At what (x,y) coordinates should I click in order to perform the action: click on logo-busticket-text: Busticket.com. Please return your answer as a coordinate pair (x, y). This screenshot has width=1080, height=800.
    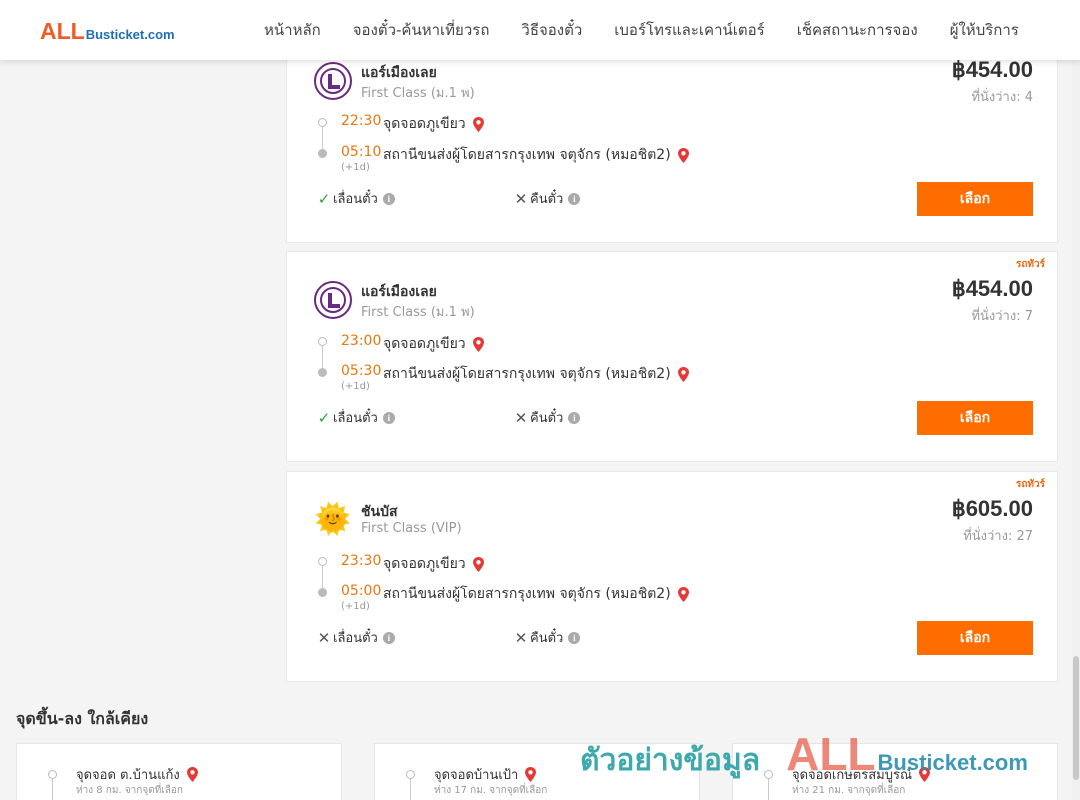
    Looking at the image, I should click on (130, 34).